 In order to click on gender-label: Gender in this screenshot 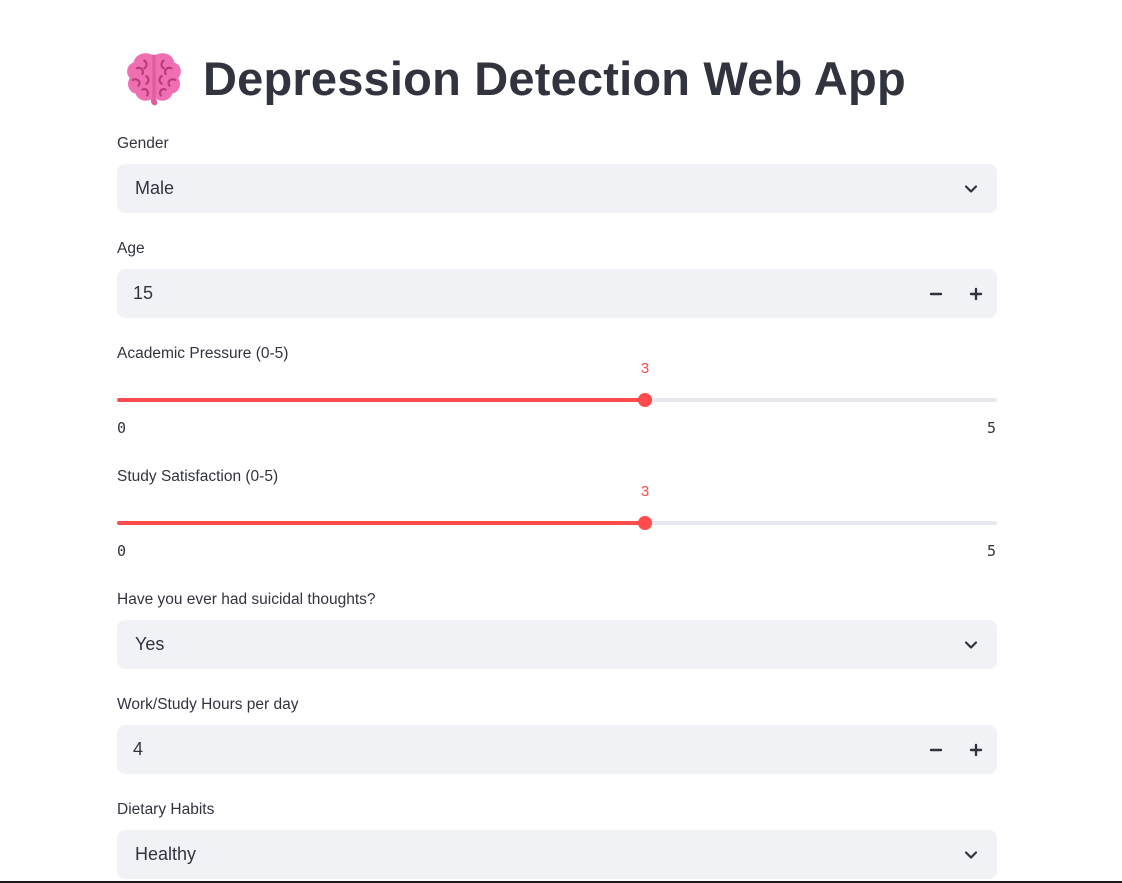, I will do `click(143, 143)`.